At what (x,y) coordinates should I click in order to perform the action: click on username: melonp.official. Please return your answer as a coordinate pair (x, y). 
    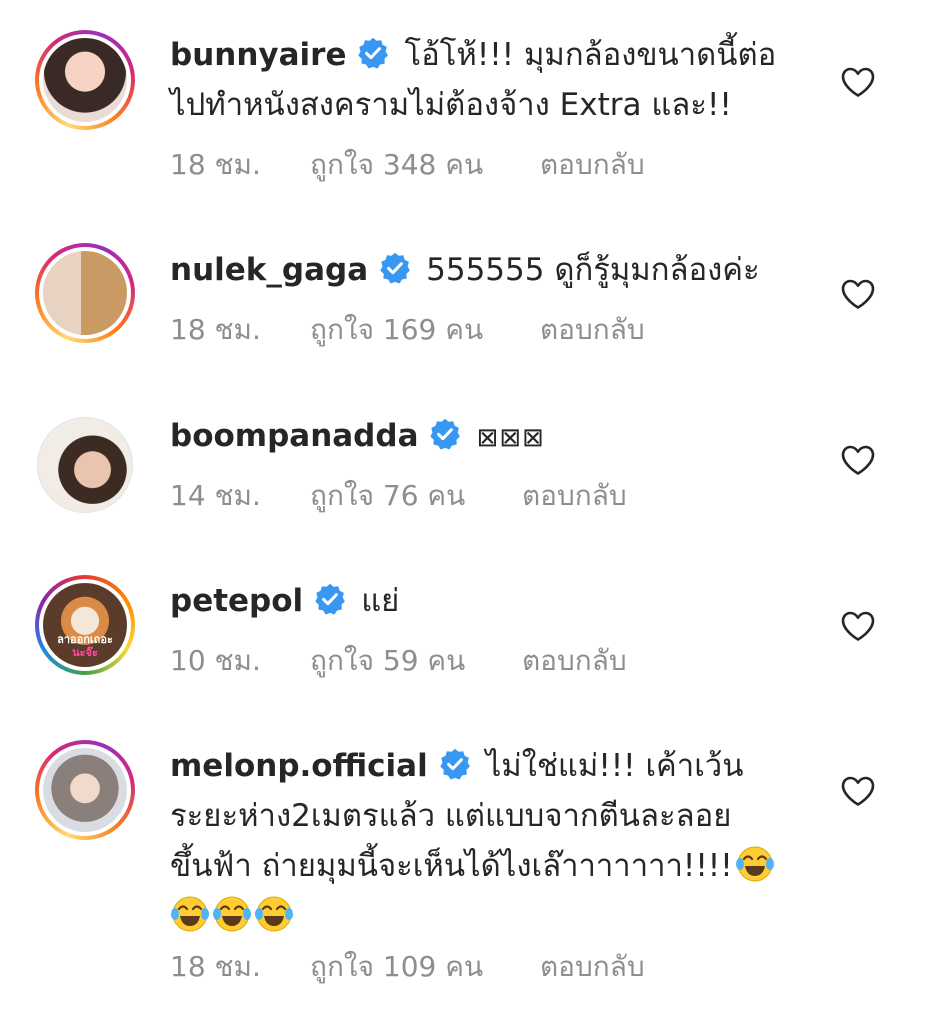
    Looking at the image, I should click on (299, 766).